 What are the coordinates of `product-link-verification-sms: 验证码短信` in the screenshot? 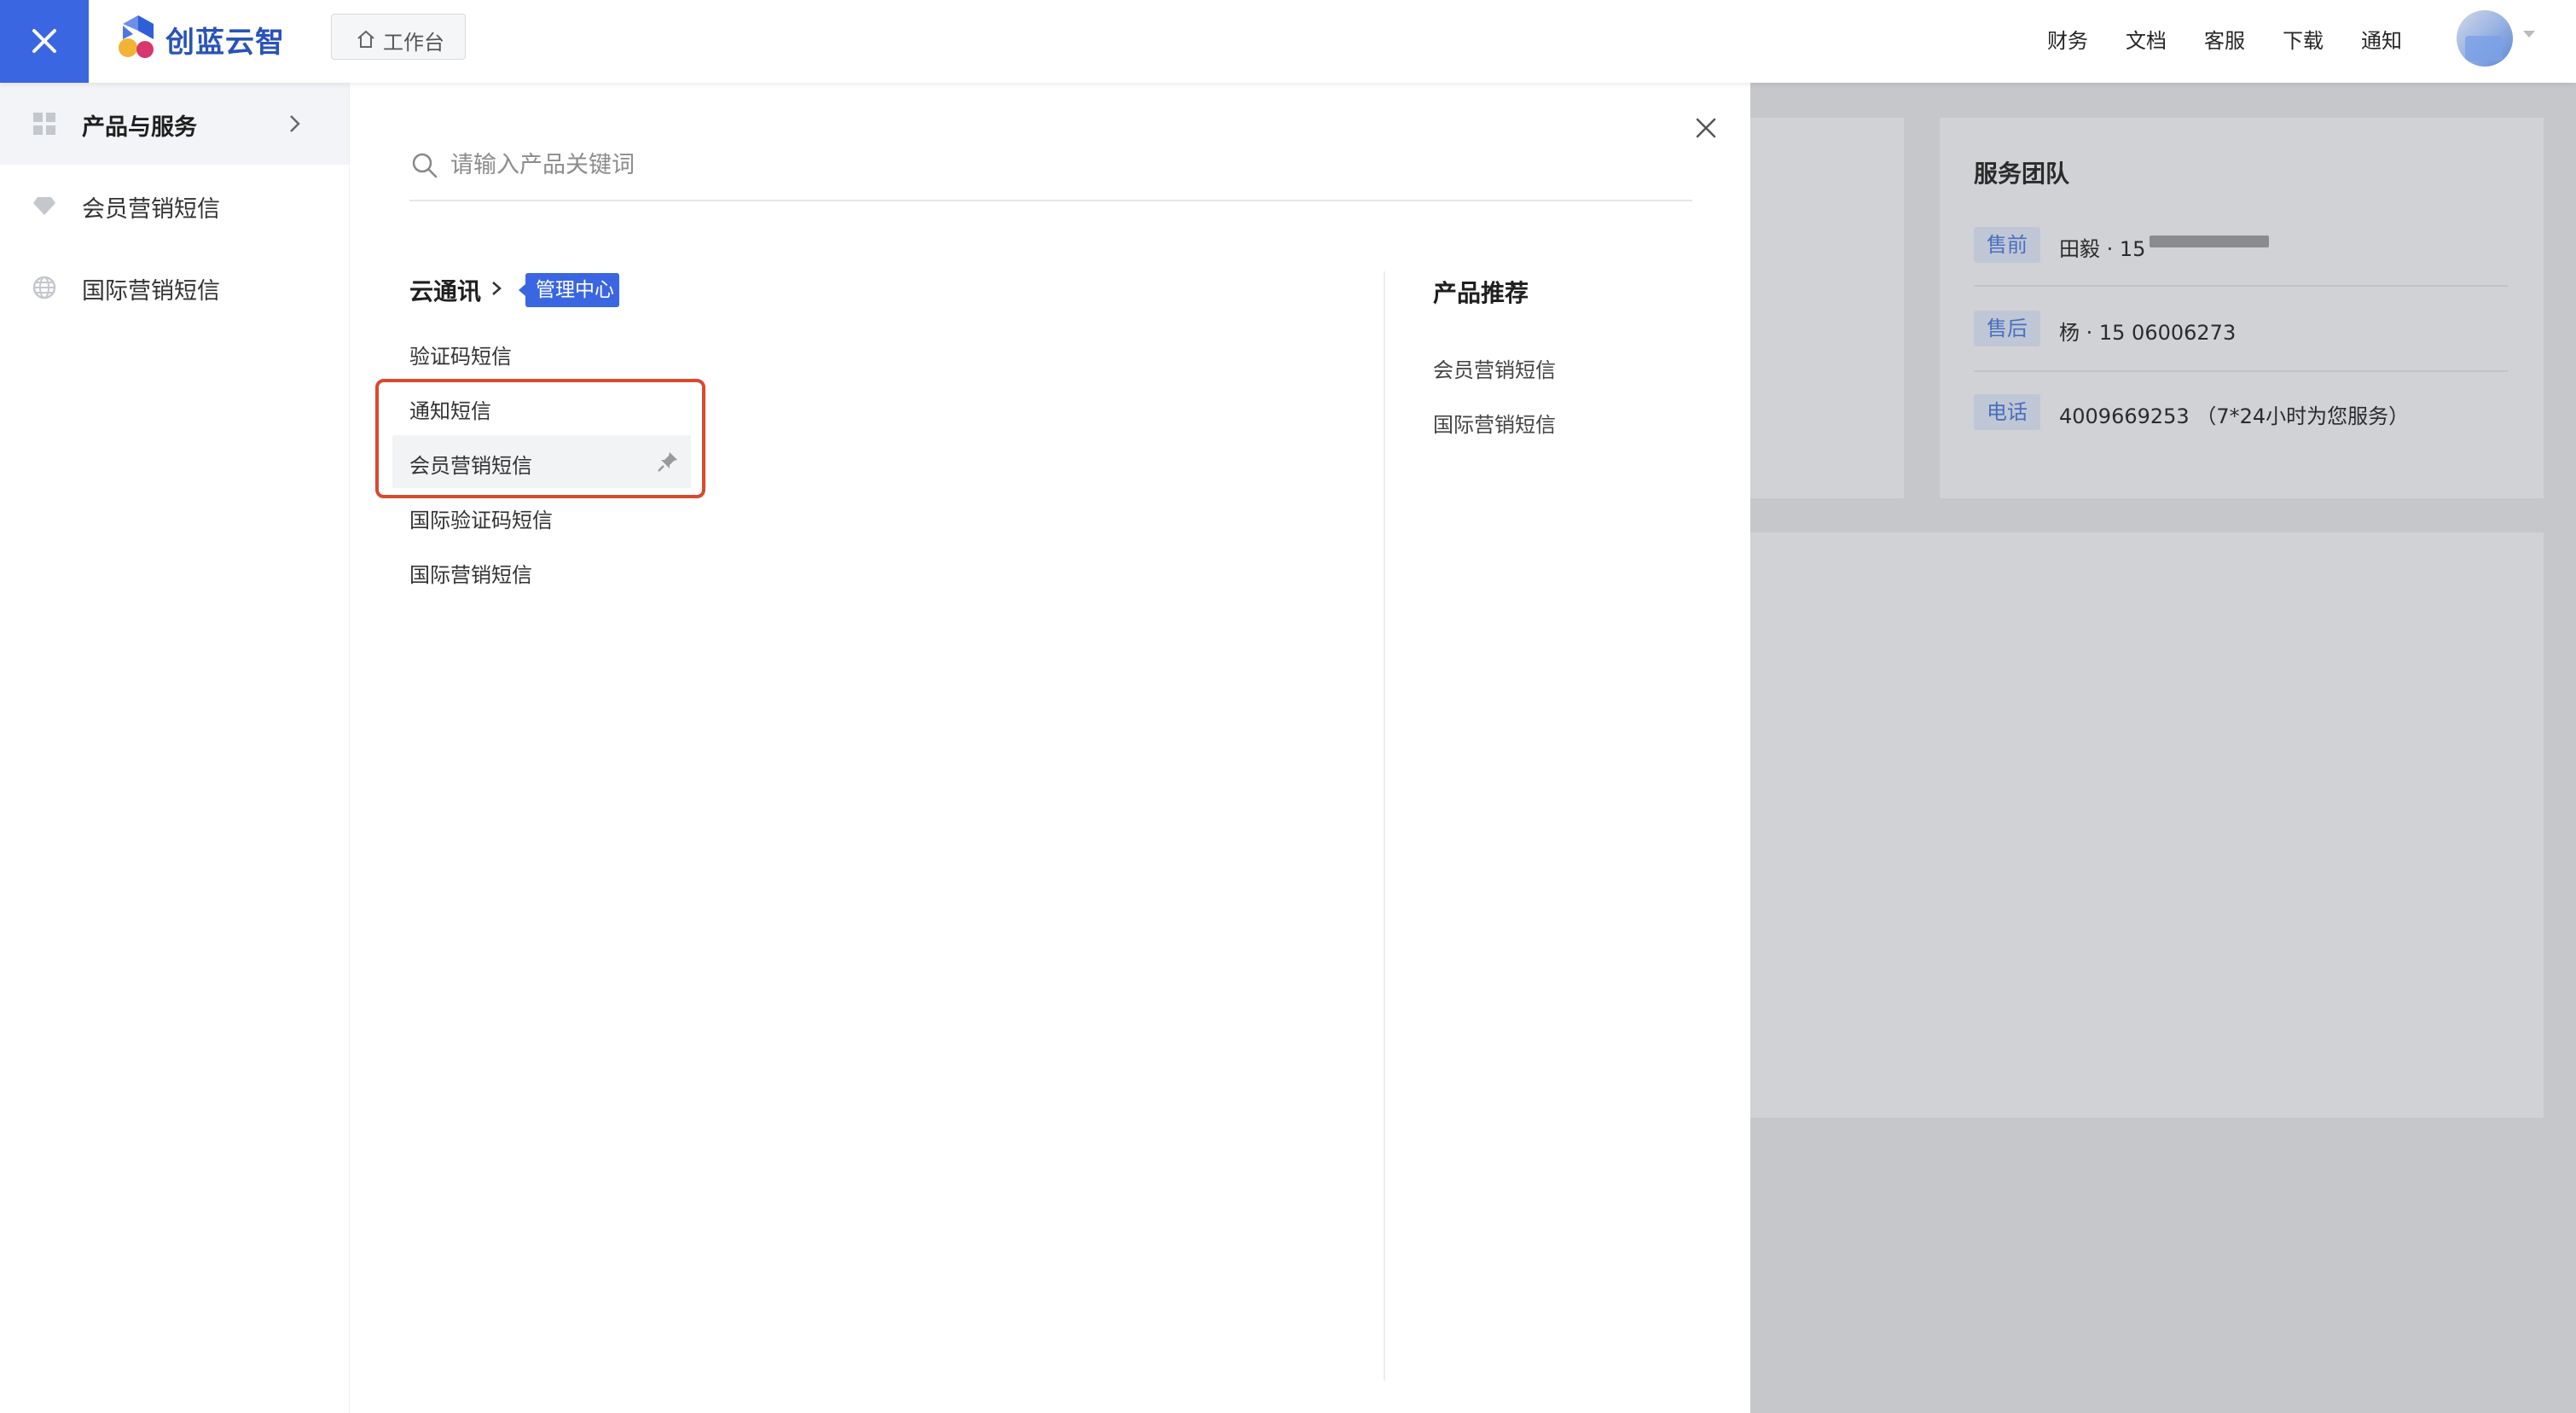 It's located at (460, 354).